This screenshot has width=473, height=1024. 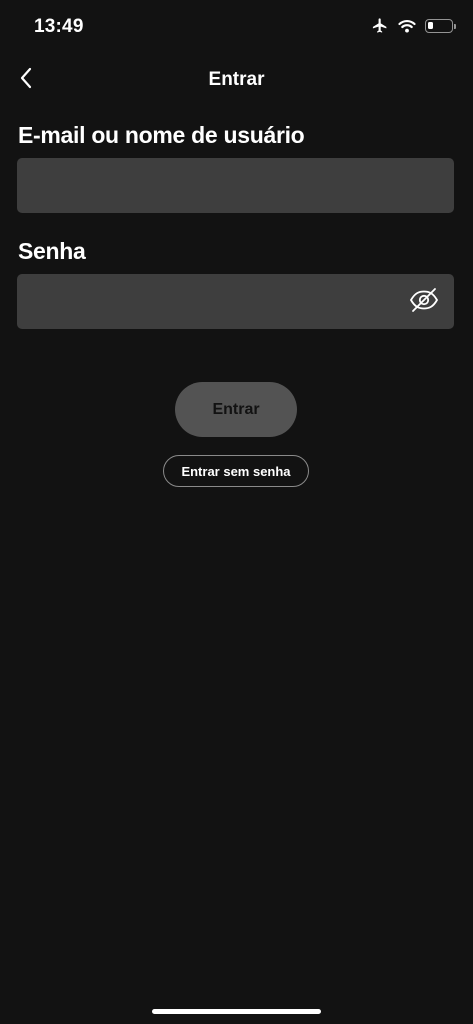 What do you see at coordinates (236, 28) in the screenshot?
I see `status-bar: 13:49` at bounding box center [236, 28].